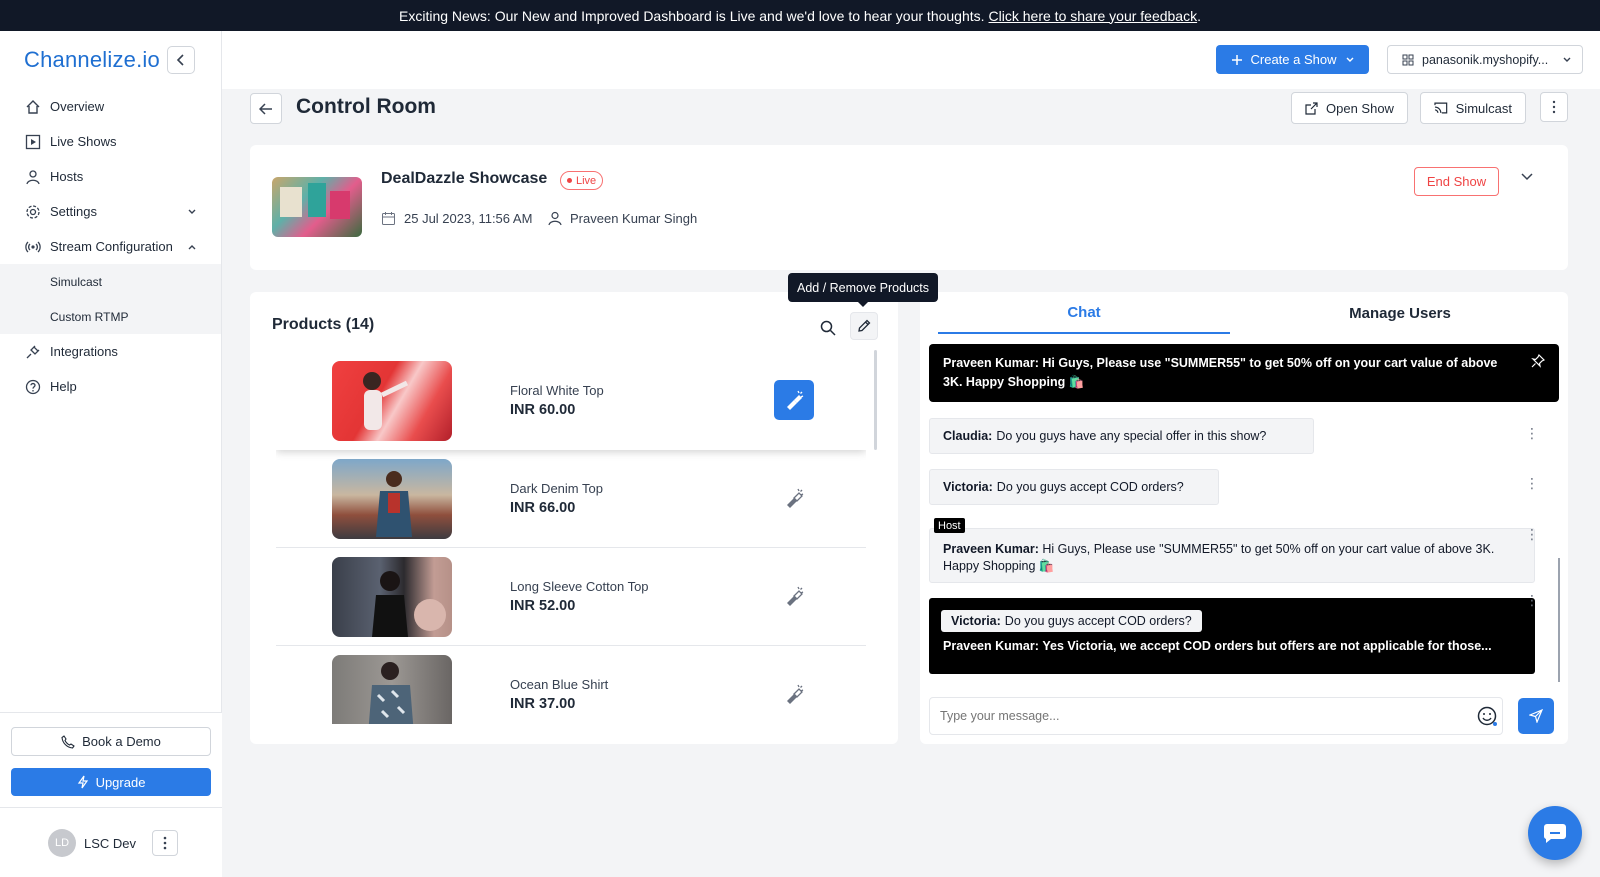 The height and width of the screenshot is (877, 1600). What do you see at coordinates (110, 316) in the screenshot?
I see `sidebar-item-custom-rtmp: Custom RTMP` at bounding box center [110, 316].